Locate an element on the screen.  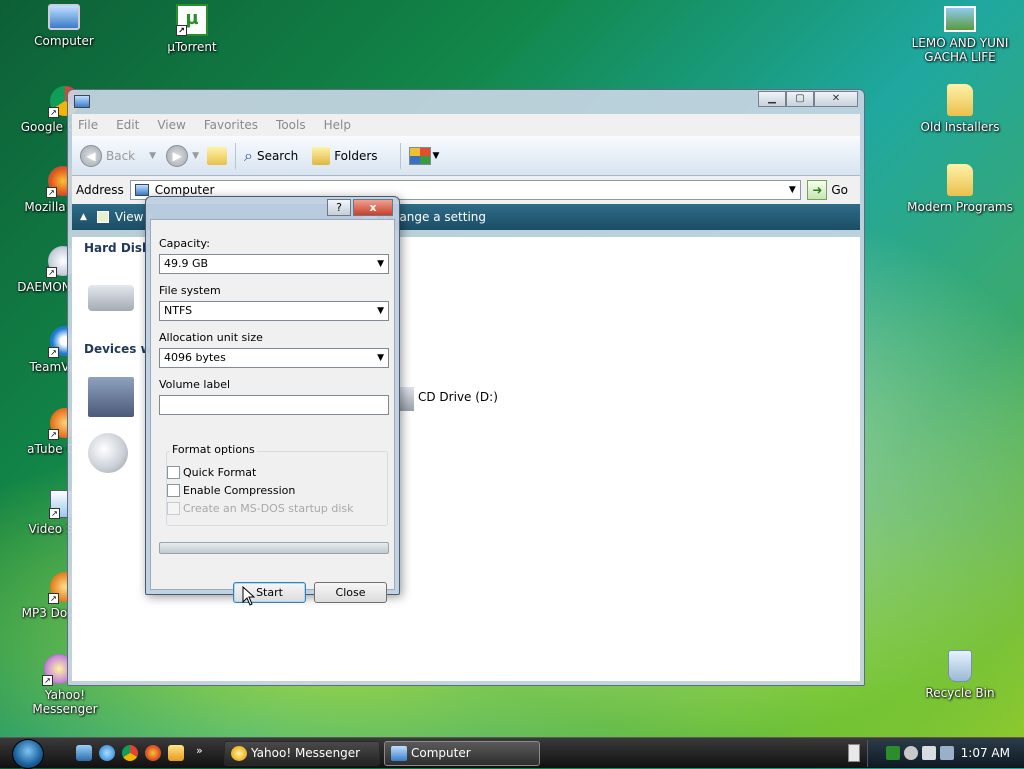
firefox-icon is located at coordinates (153, 753).